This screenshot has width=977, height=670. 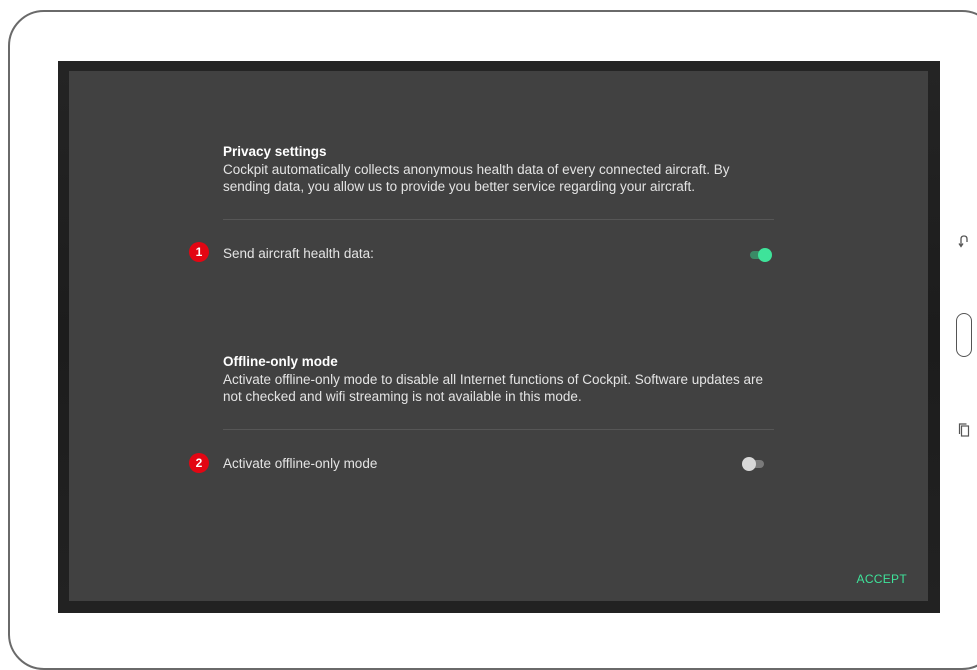 I want to click on offline-title: Offline-only mode, so click(x=280, y=361).